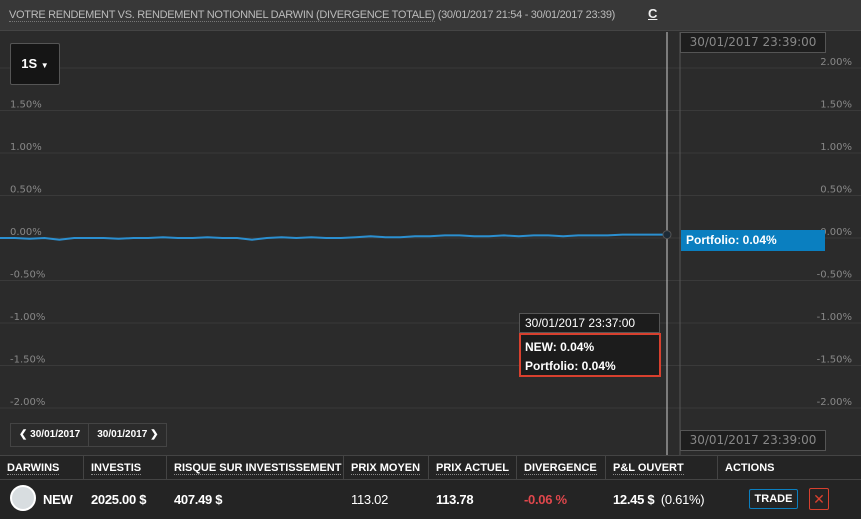 The width and height of the screenshot is (861, 519). What do you see at coordinates (819, 499) in the screenshot?
I see `close-position-button: ✕` at bounding box center [819, 499].